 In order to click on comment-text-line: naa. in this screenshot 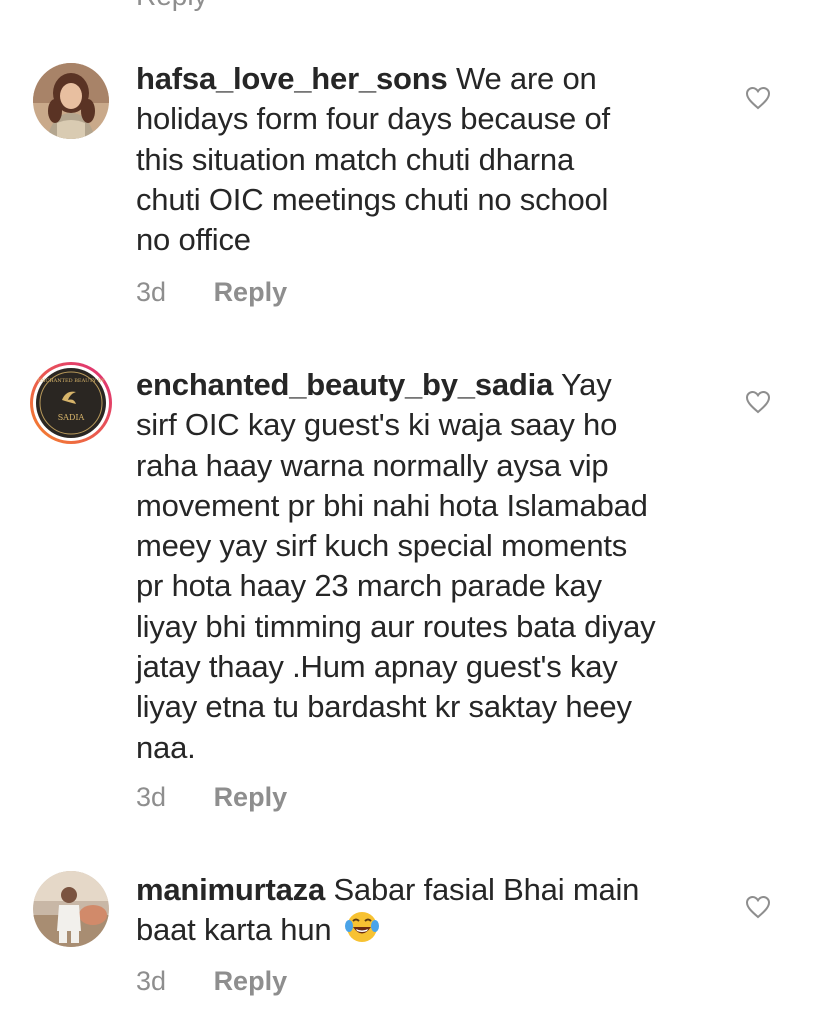, I will do `click(166, 747)`.